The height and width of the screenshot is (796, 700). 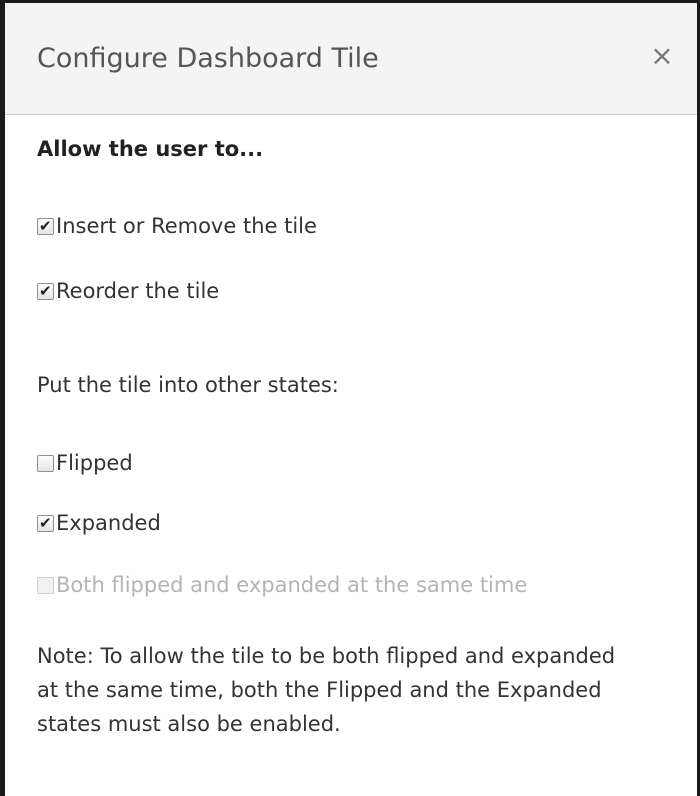 I want to click on both-states-checkbox, so click(x=45, y=585).